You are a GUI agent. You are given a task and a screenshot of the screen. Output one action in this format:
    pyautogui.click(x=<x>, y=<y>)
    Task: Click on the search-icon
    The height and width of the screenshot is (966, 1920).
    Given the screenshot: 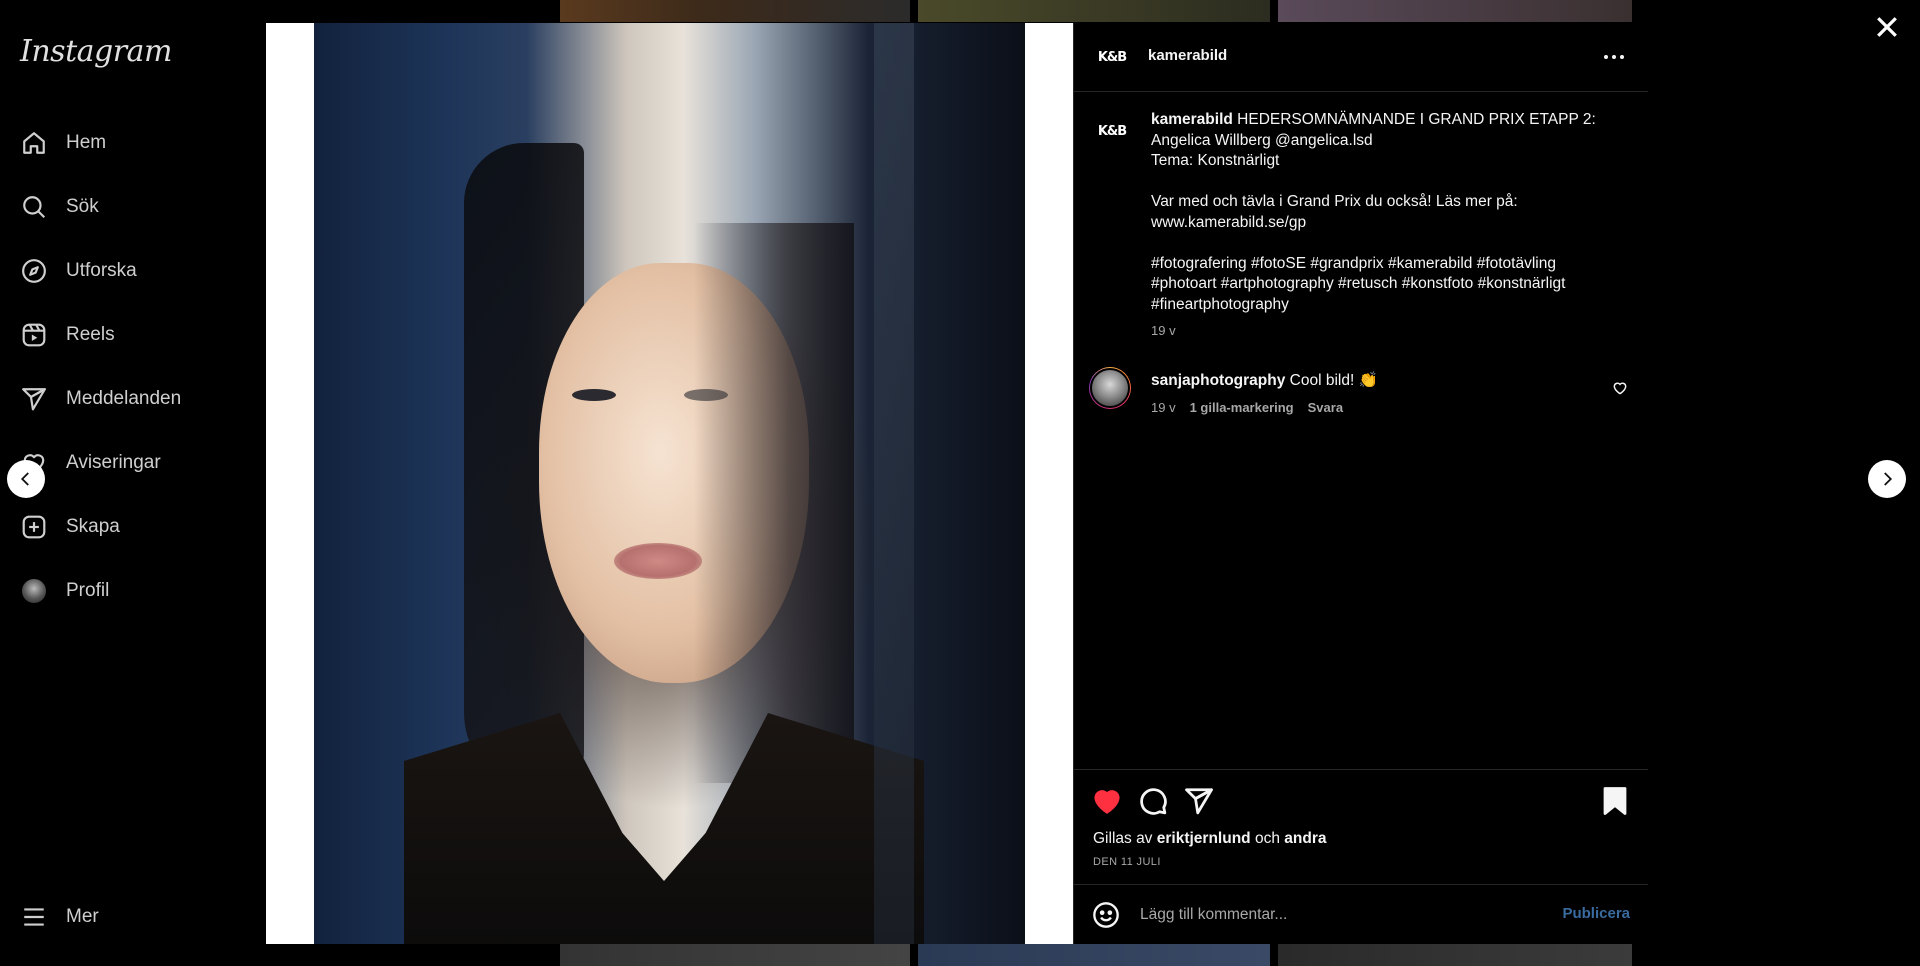 What is the action you would take?
    pyautogui.click(x=34, y=207)
    